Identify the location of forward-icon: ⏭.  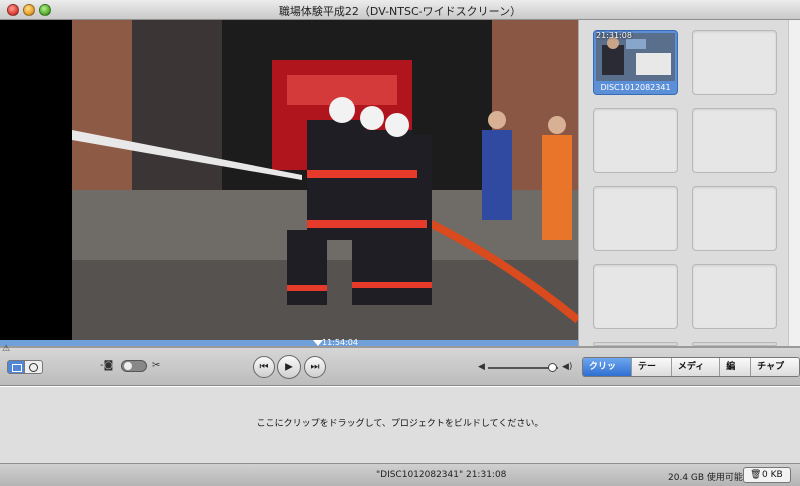
(315, 367).